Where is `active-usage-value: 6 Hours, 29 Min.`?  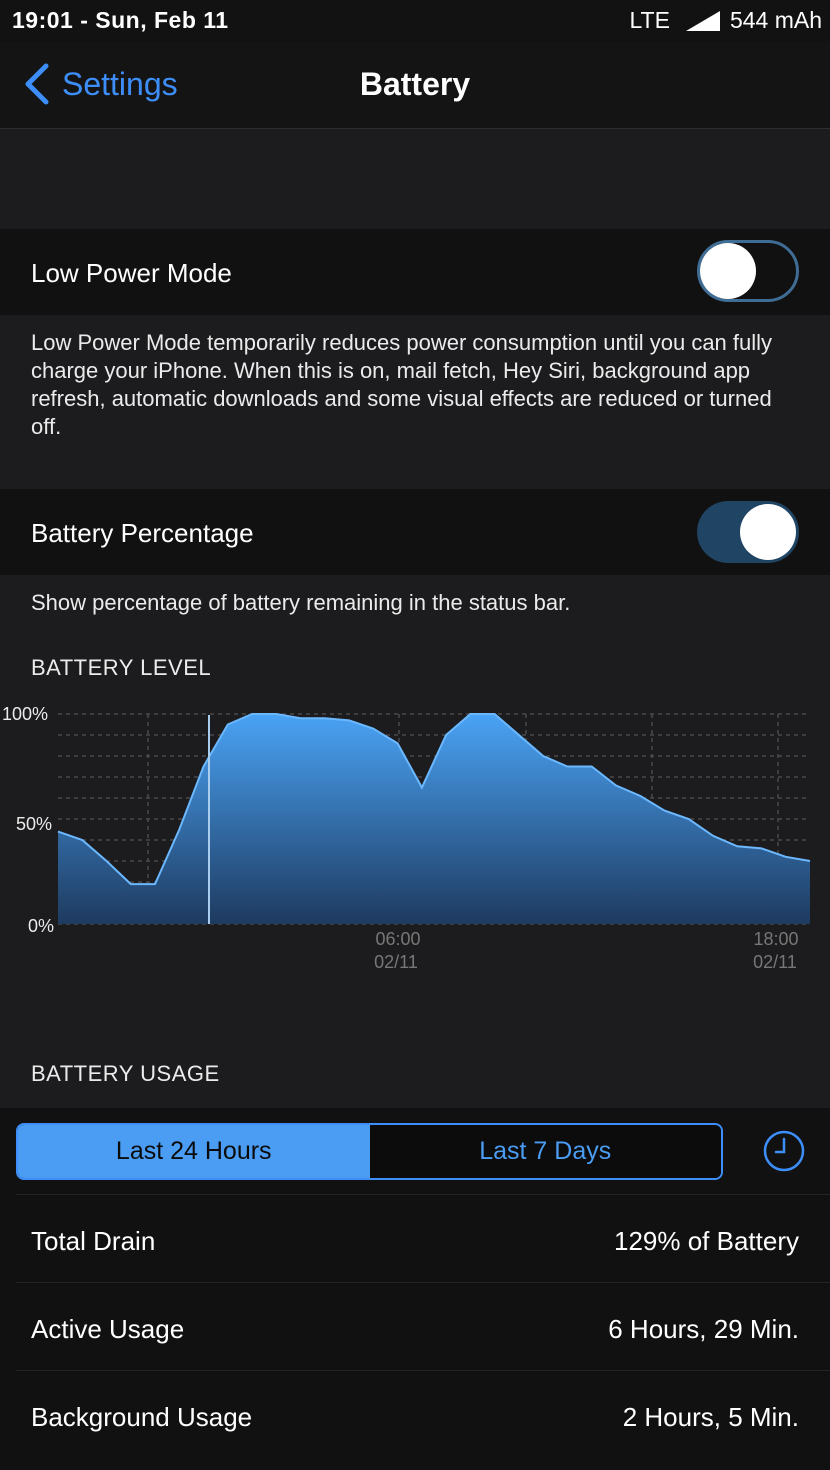
active-usage-value: 6 Hours, 29 Min. is located at coordinates (703, 1329).